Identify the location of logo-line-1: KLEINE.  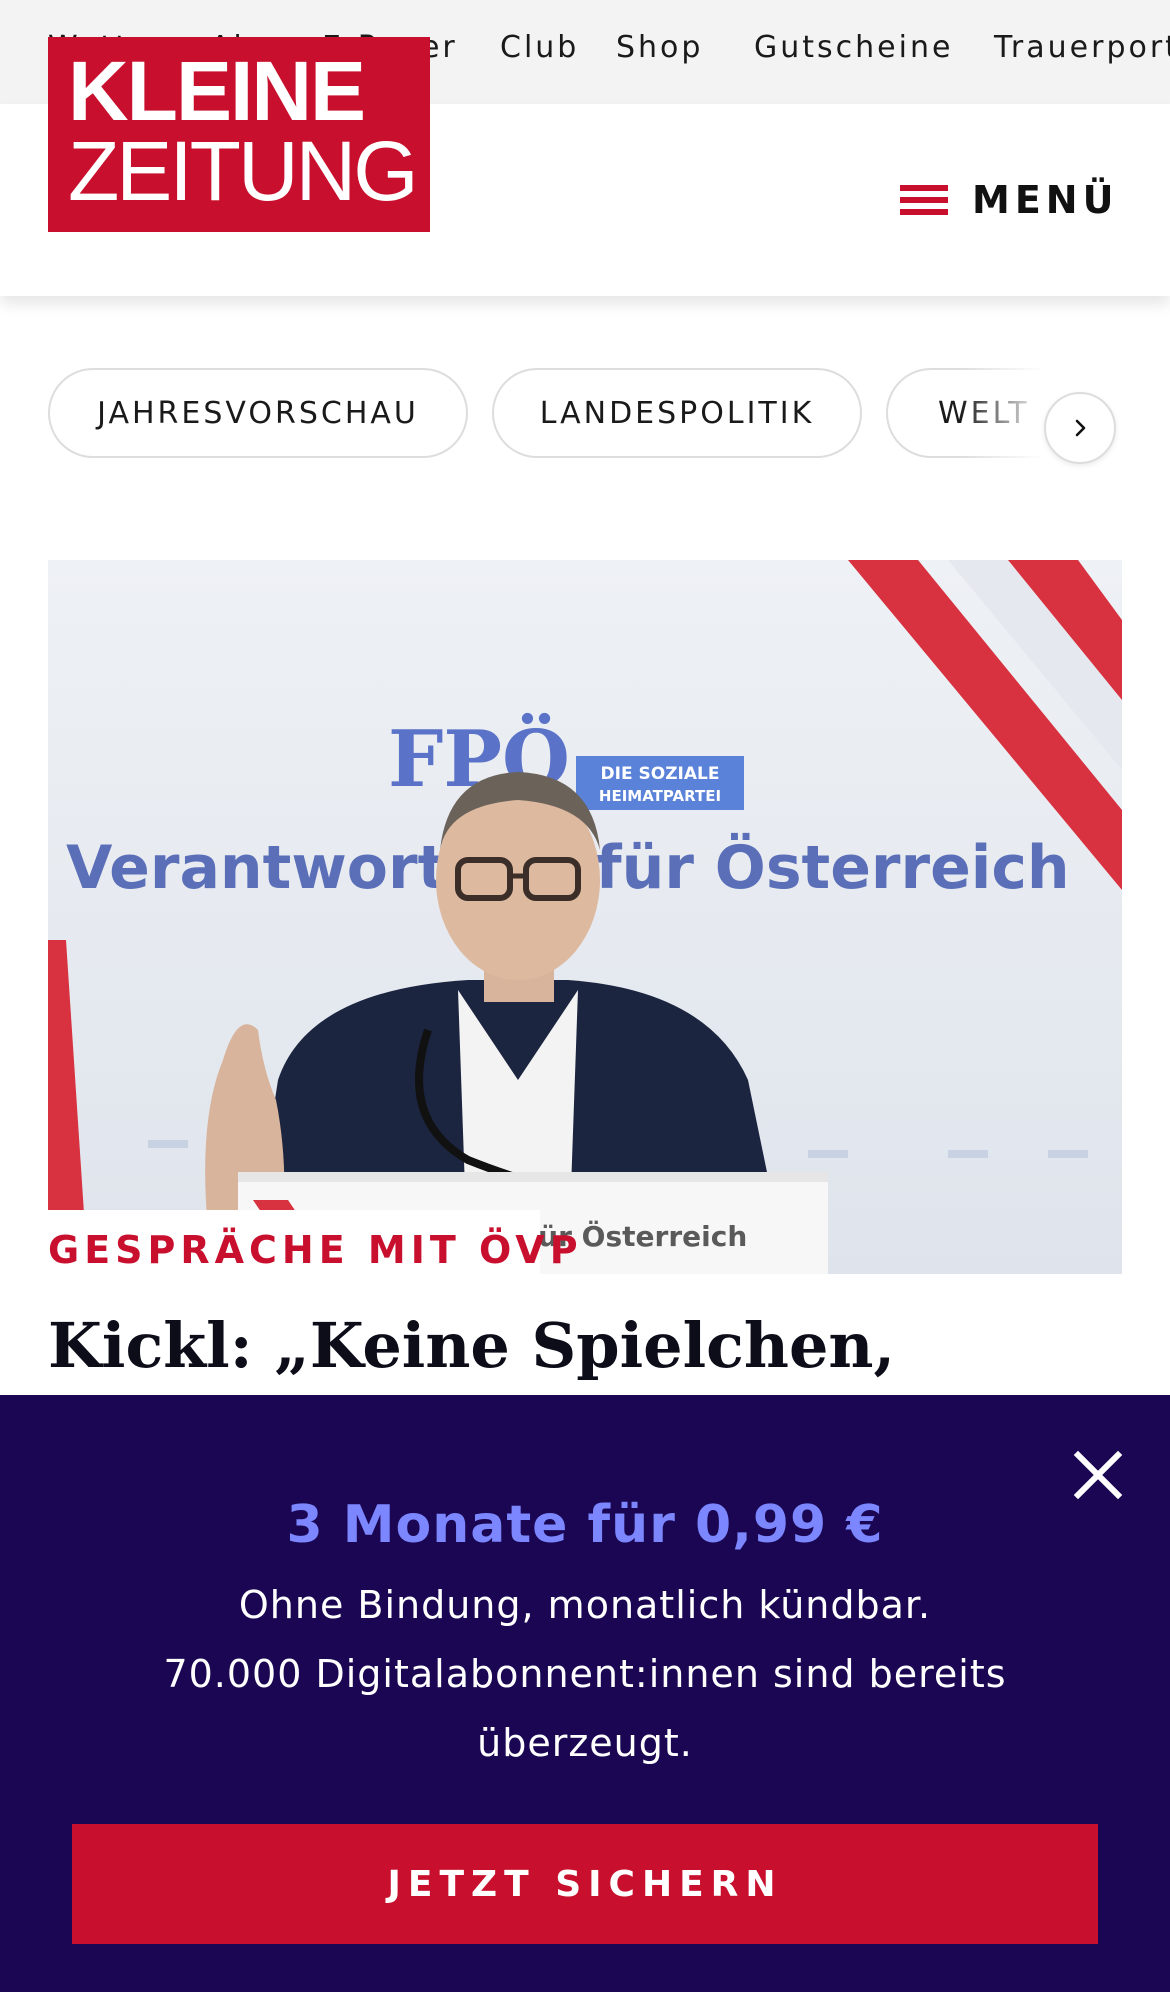
(217, 91).